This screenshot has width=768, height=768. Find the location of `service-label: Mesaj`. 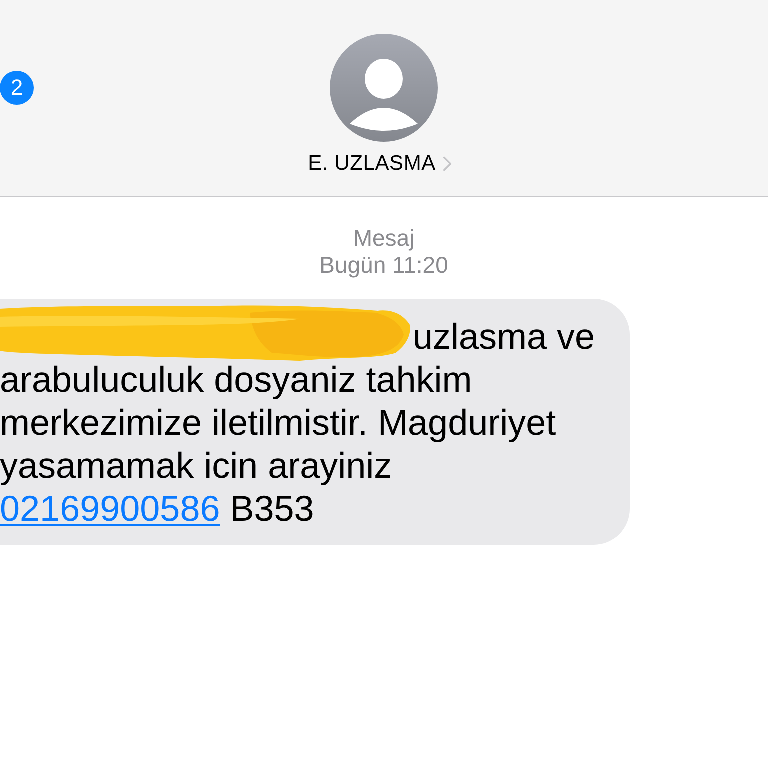

service-label: Mesaj is located at coordinates (384, 238).